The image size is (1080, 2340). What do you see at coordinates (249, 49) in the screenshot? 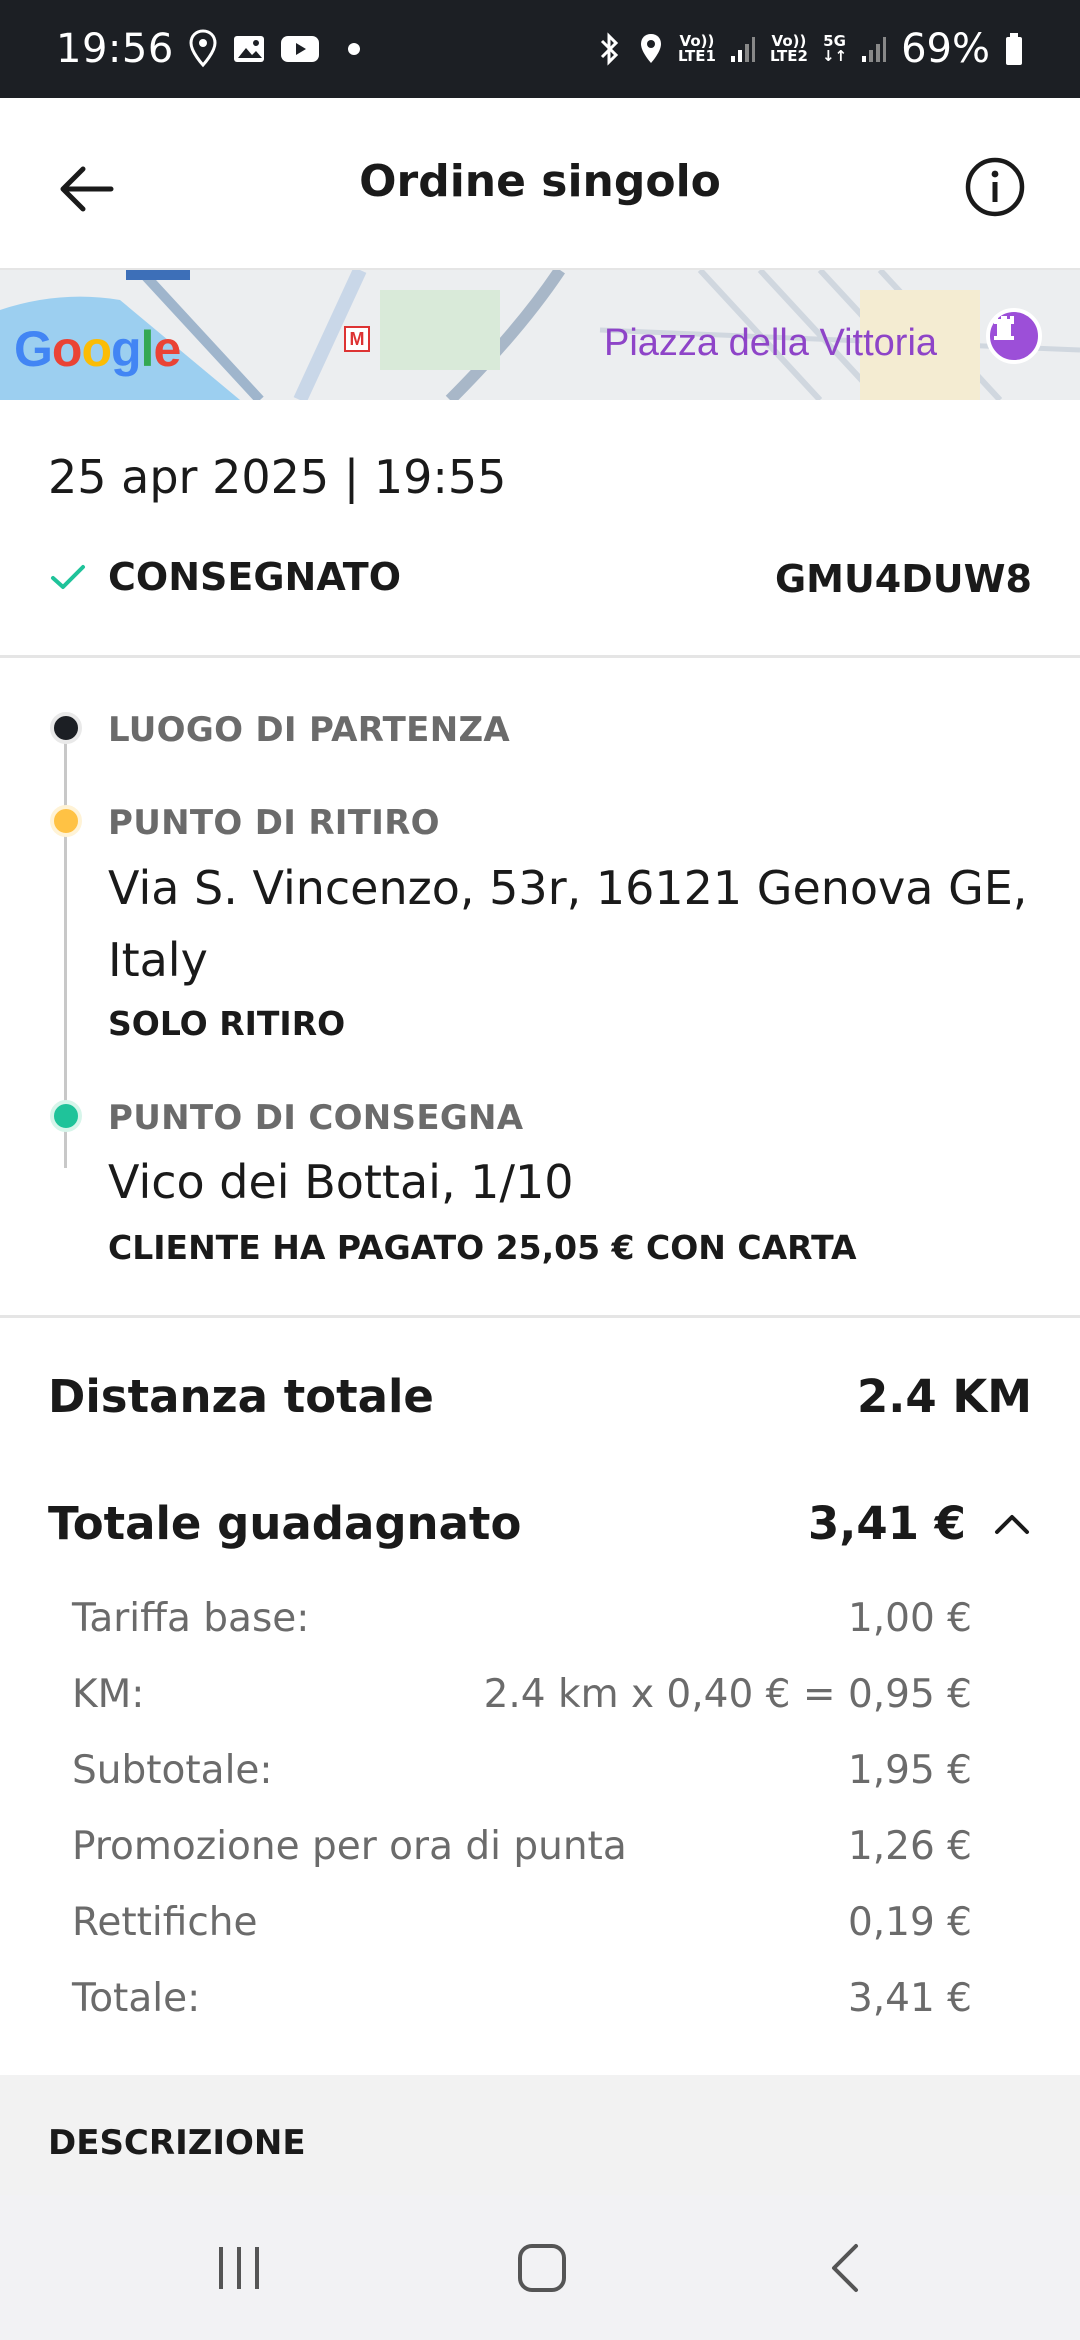
I see `gallery-icon` at bounding box center [249, 49].